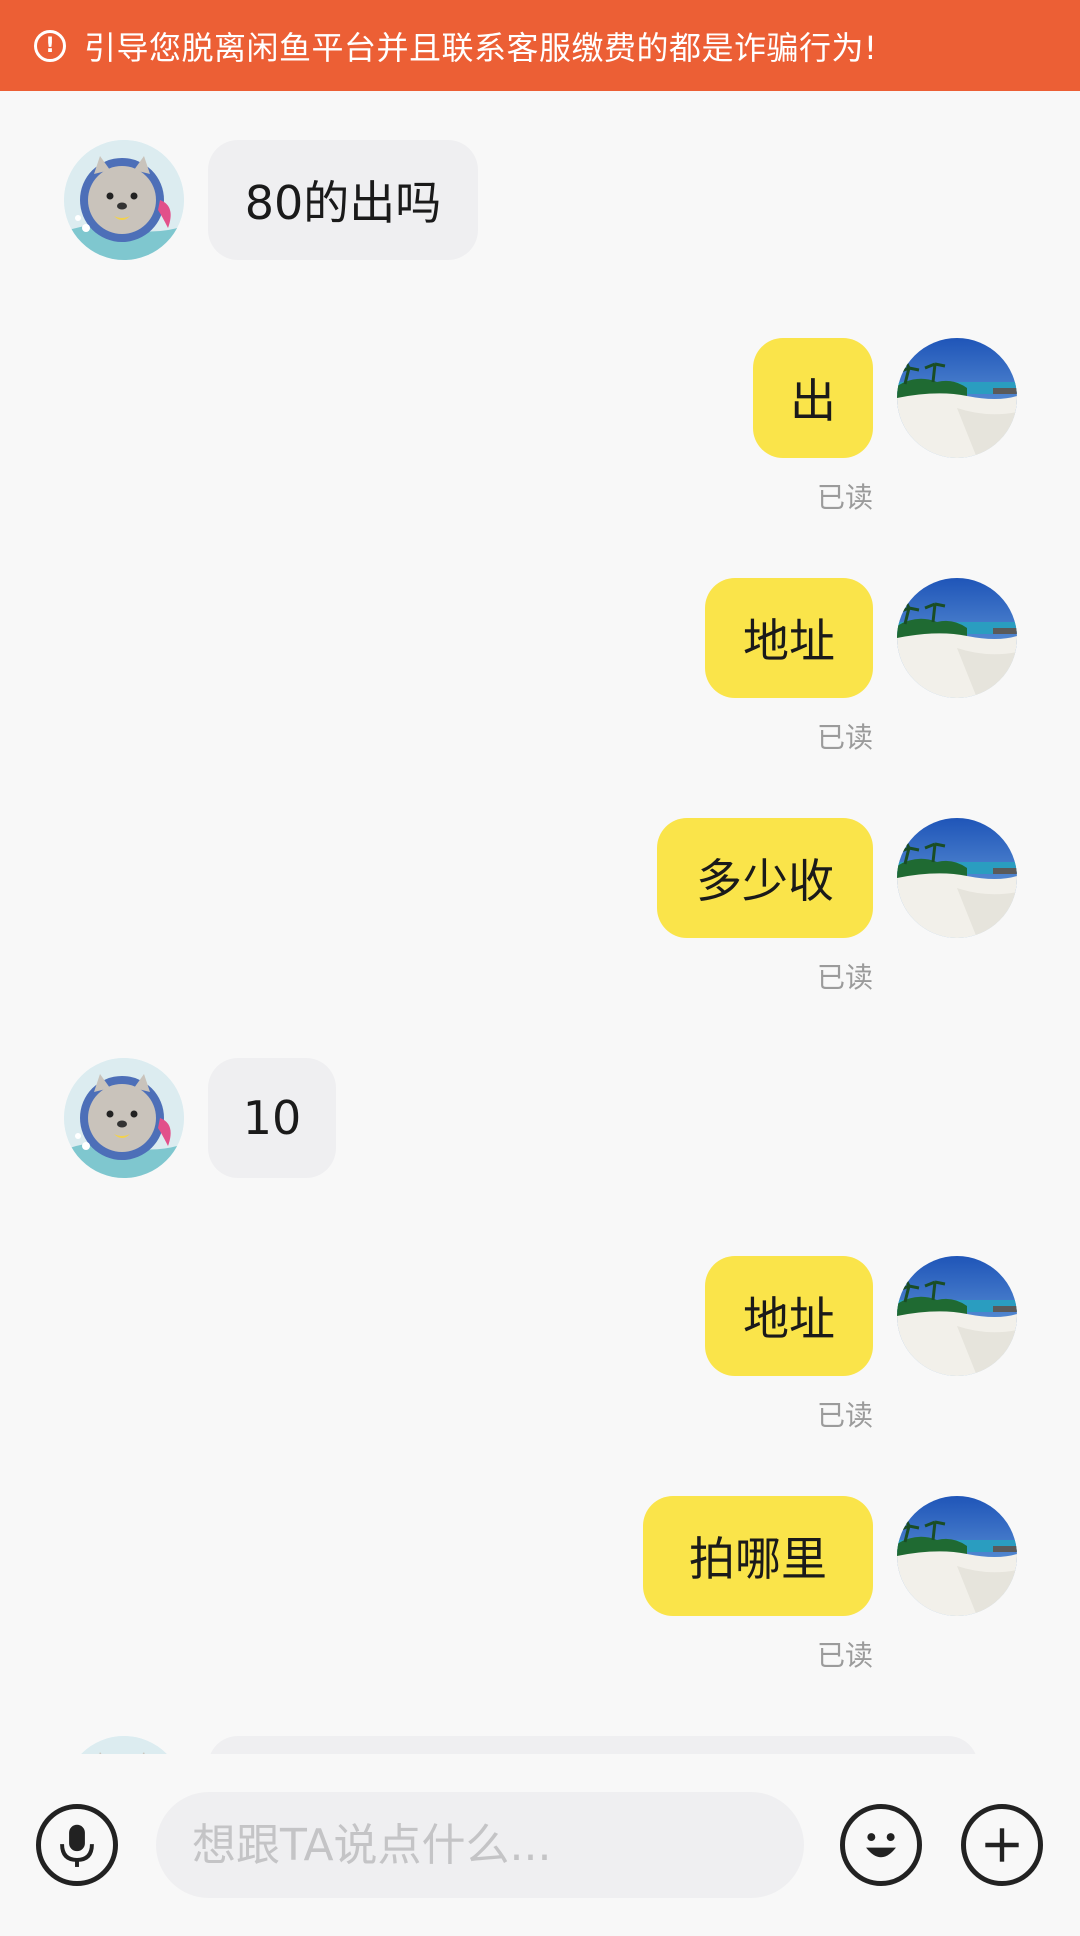 The width and height of the screenshot is (1080, 1936). I want to click on message-text: 拍哪里, so click(758, 1559).